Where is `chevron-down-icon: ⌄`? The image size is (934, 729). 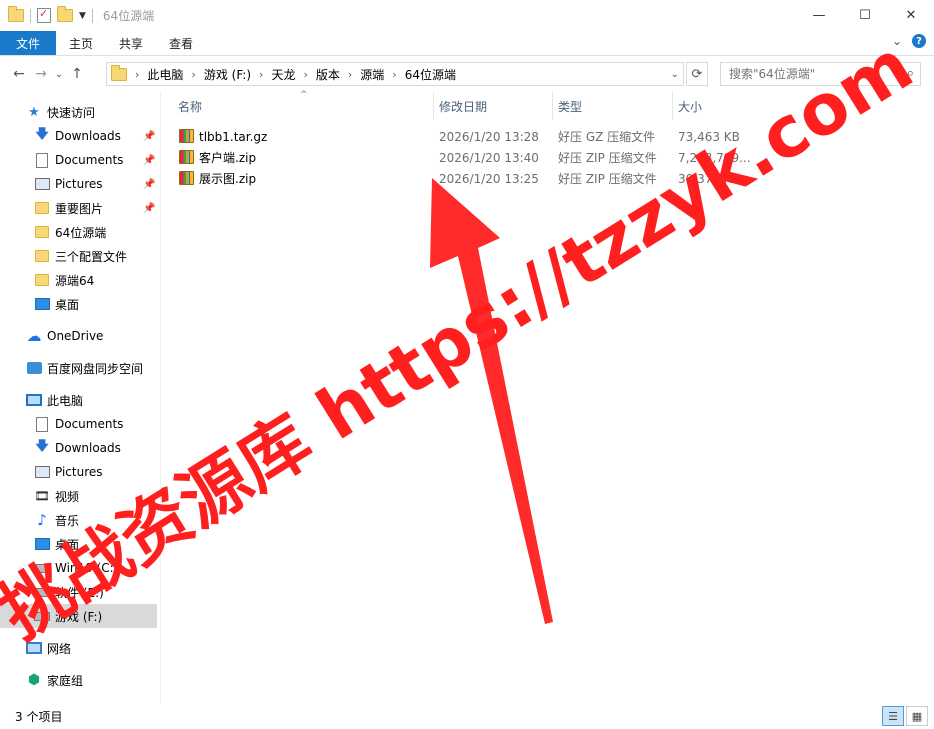 chevron-down-icon: ⌄ is located at coordinates (897, 41).